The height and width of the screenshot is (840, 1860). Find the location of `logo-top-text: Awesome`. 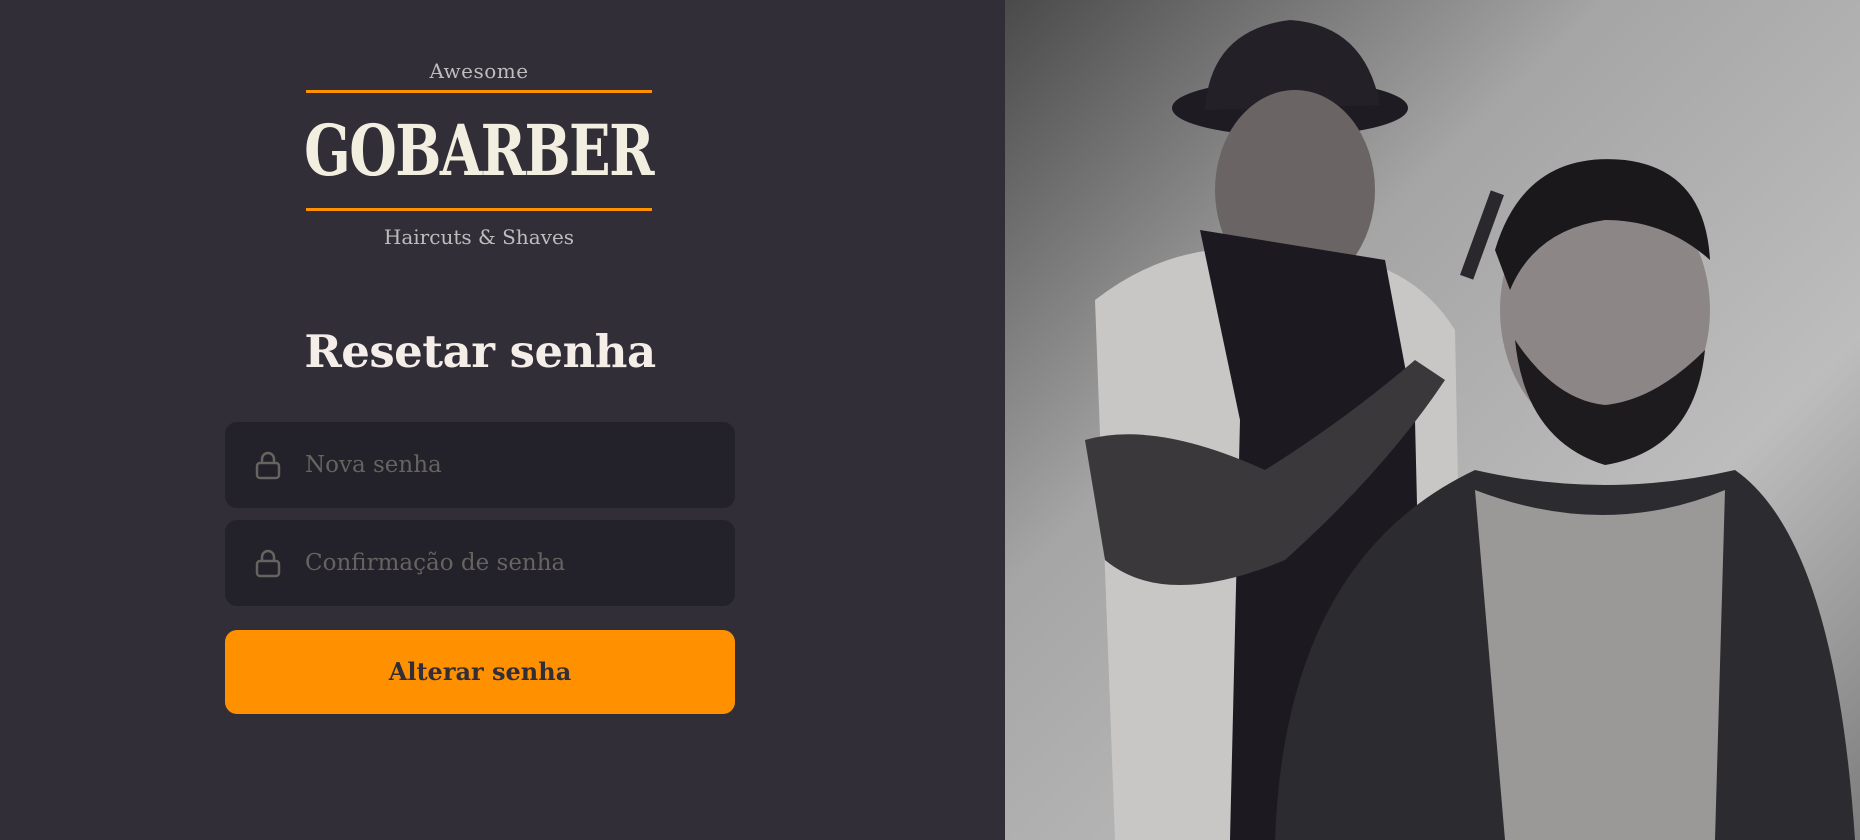

logo-top-text: Awesome is located at coordinates (479, 71).